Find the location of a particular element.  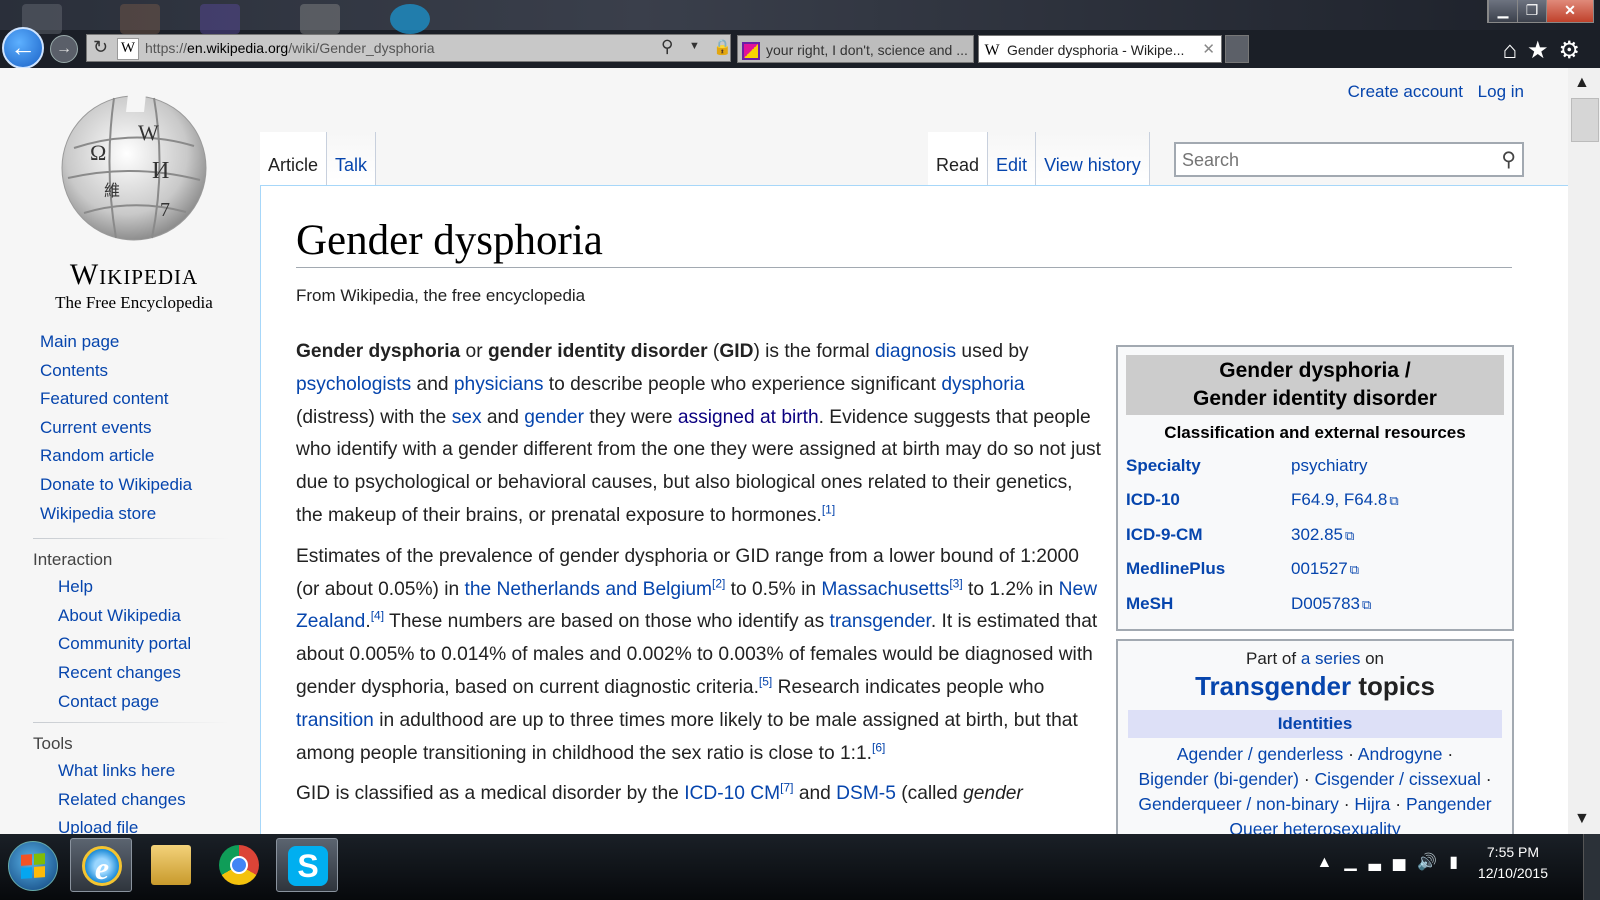

link-netherlands-belgium: the Netherlands and Belgium is located at coordinates (588, 589).